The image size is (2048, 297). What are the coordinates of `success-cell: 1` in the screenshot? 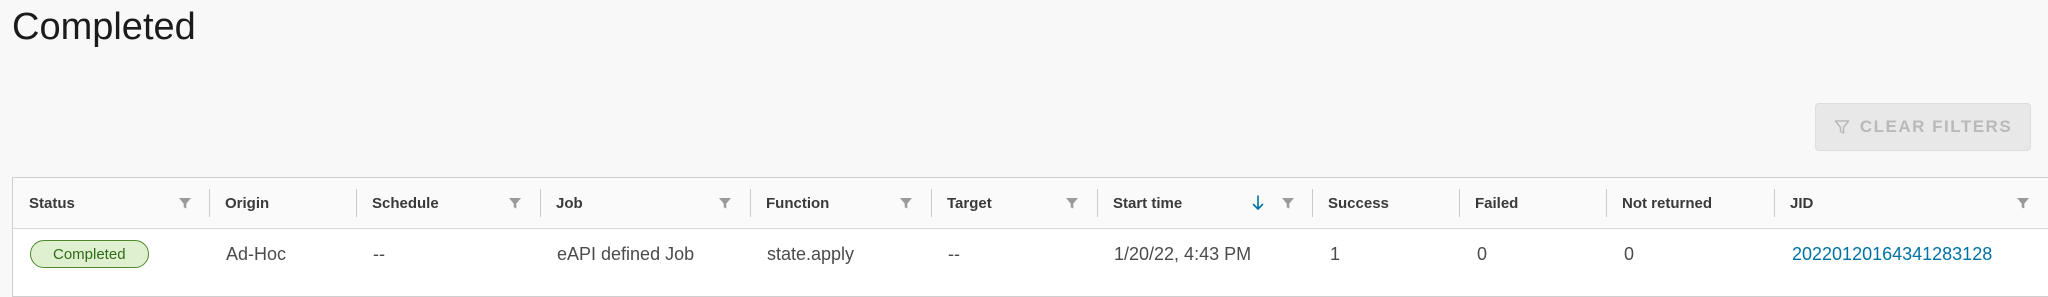 It's located at (1335, 253).